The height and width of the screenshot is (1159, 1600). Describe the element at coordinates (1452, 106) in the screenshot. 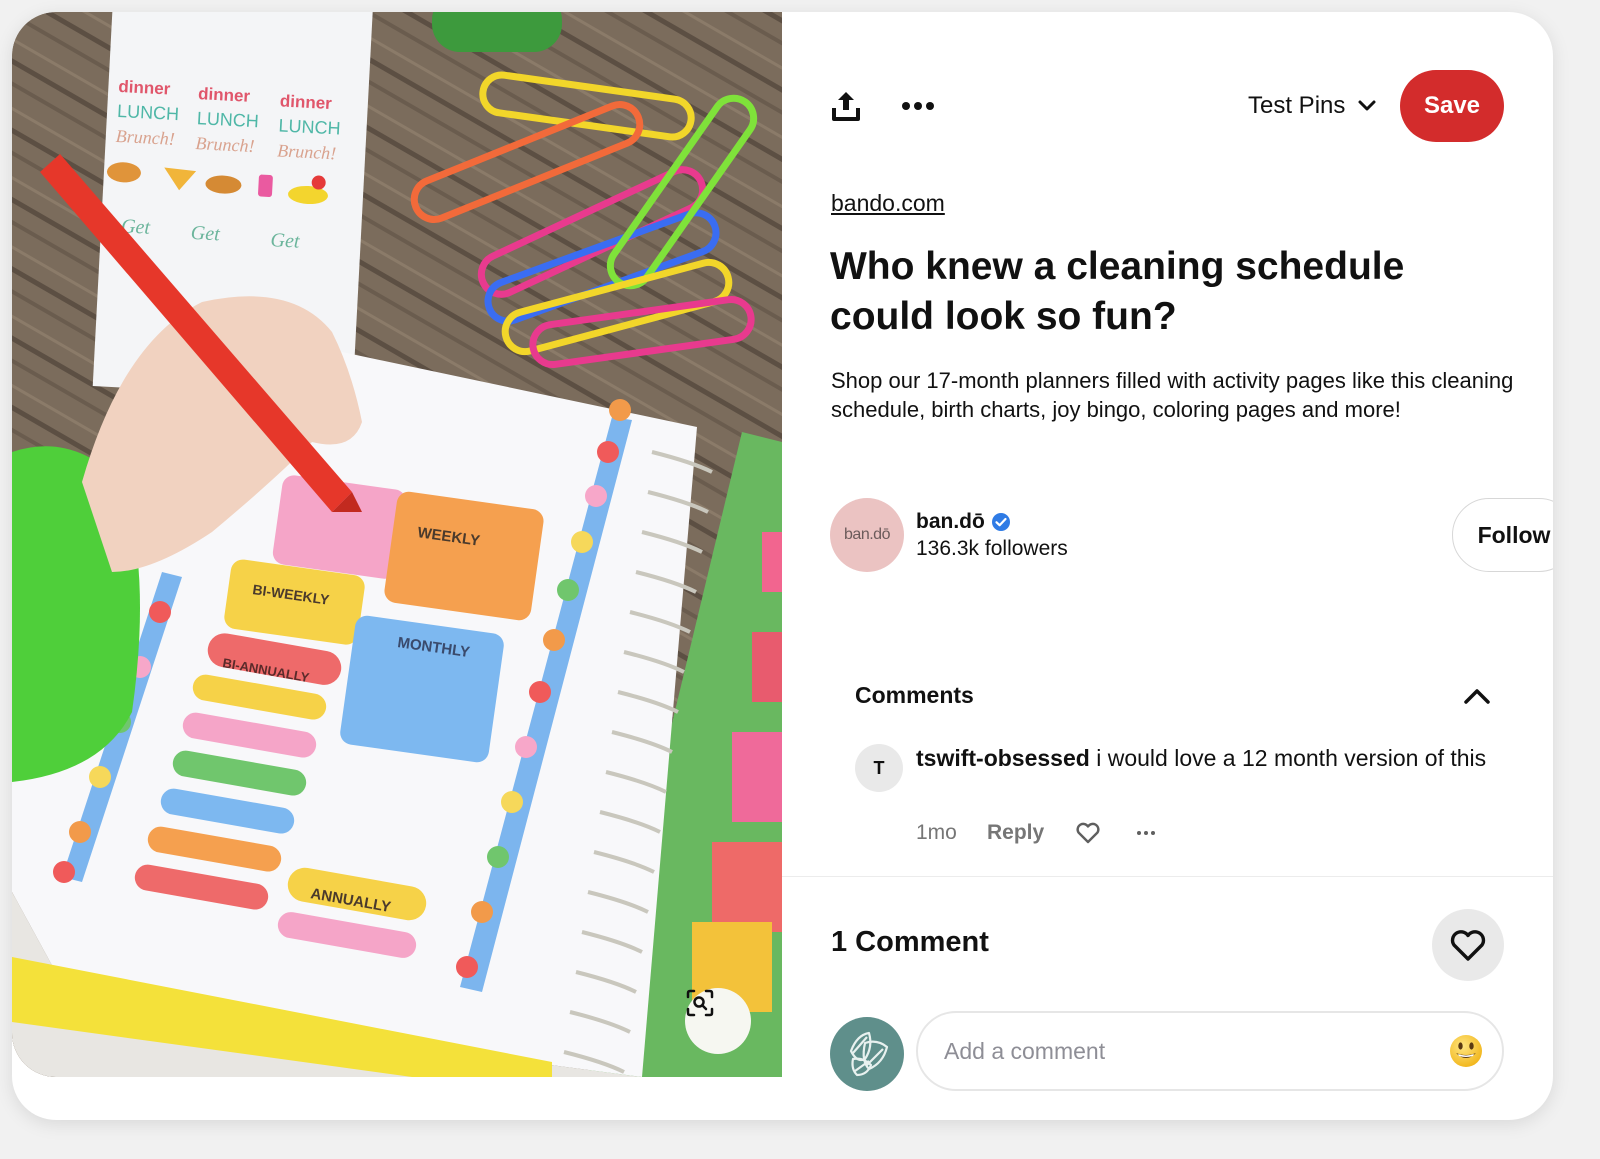

I see `save-button: Save` at that location.